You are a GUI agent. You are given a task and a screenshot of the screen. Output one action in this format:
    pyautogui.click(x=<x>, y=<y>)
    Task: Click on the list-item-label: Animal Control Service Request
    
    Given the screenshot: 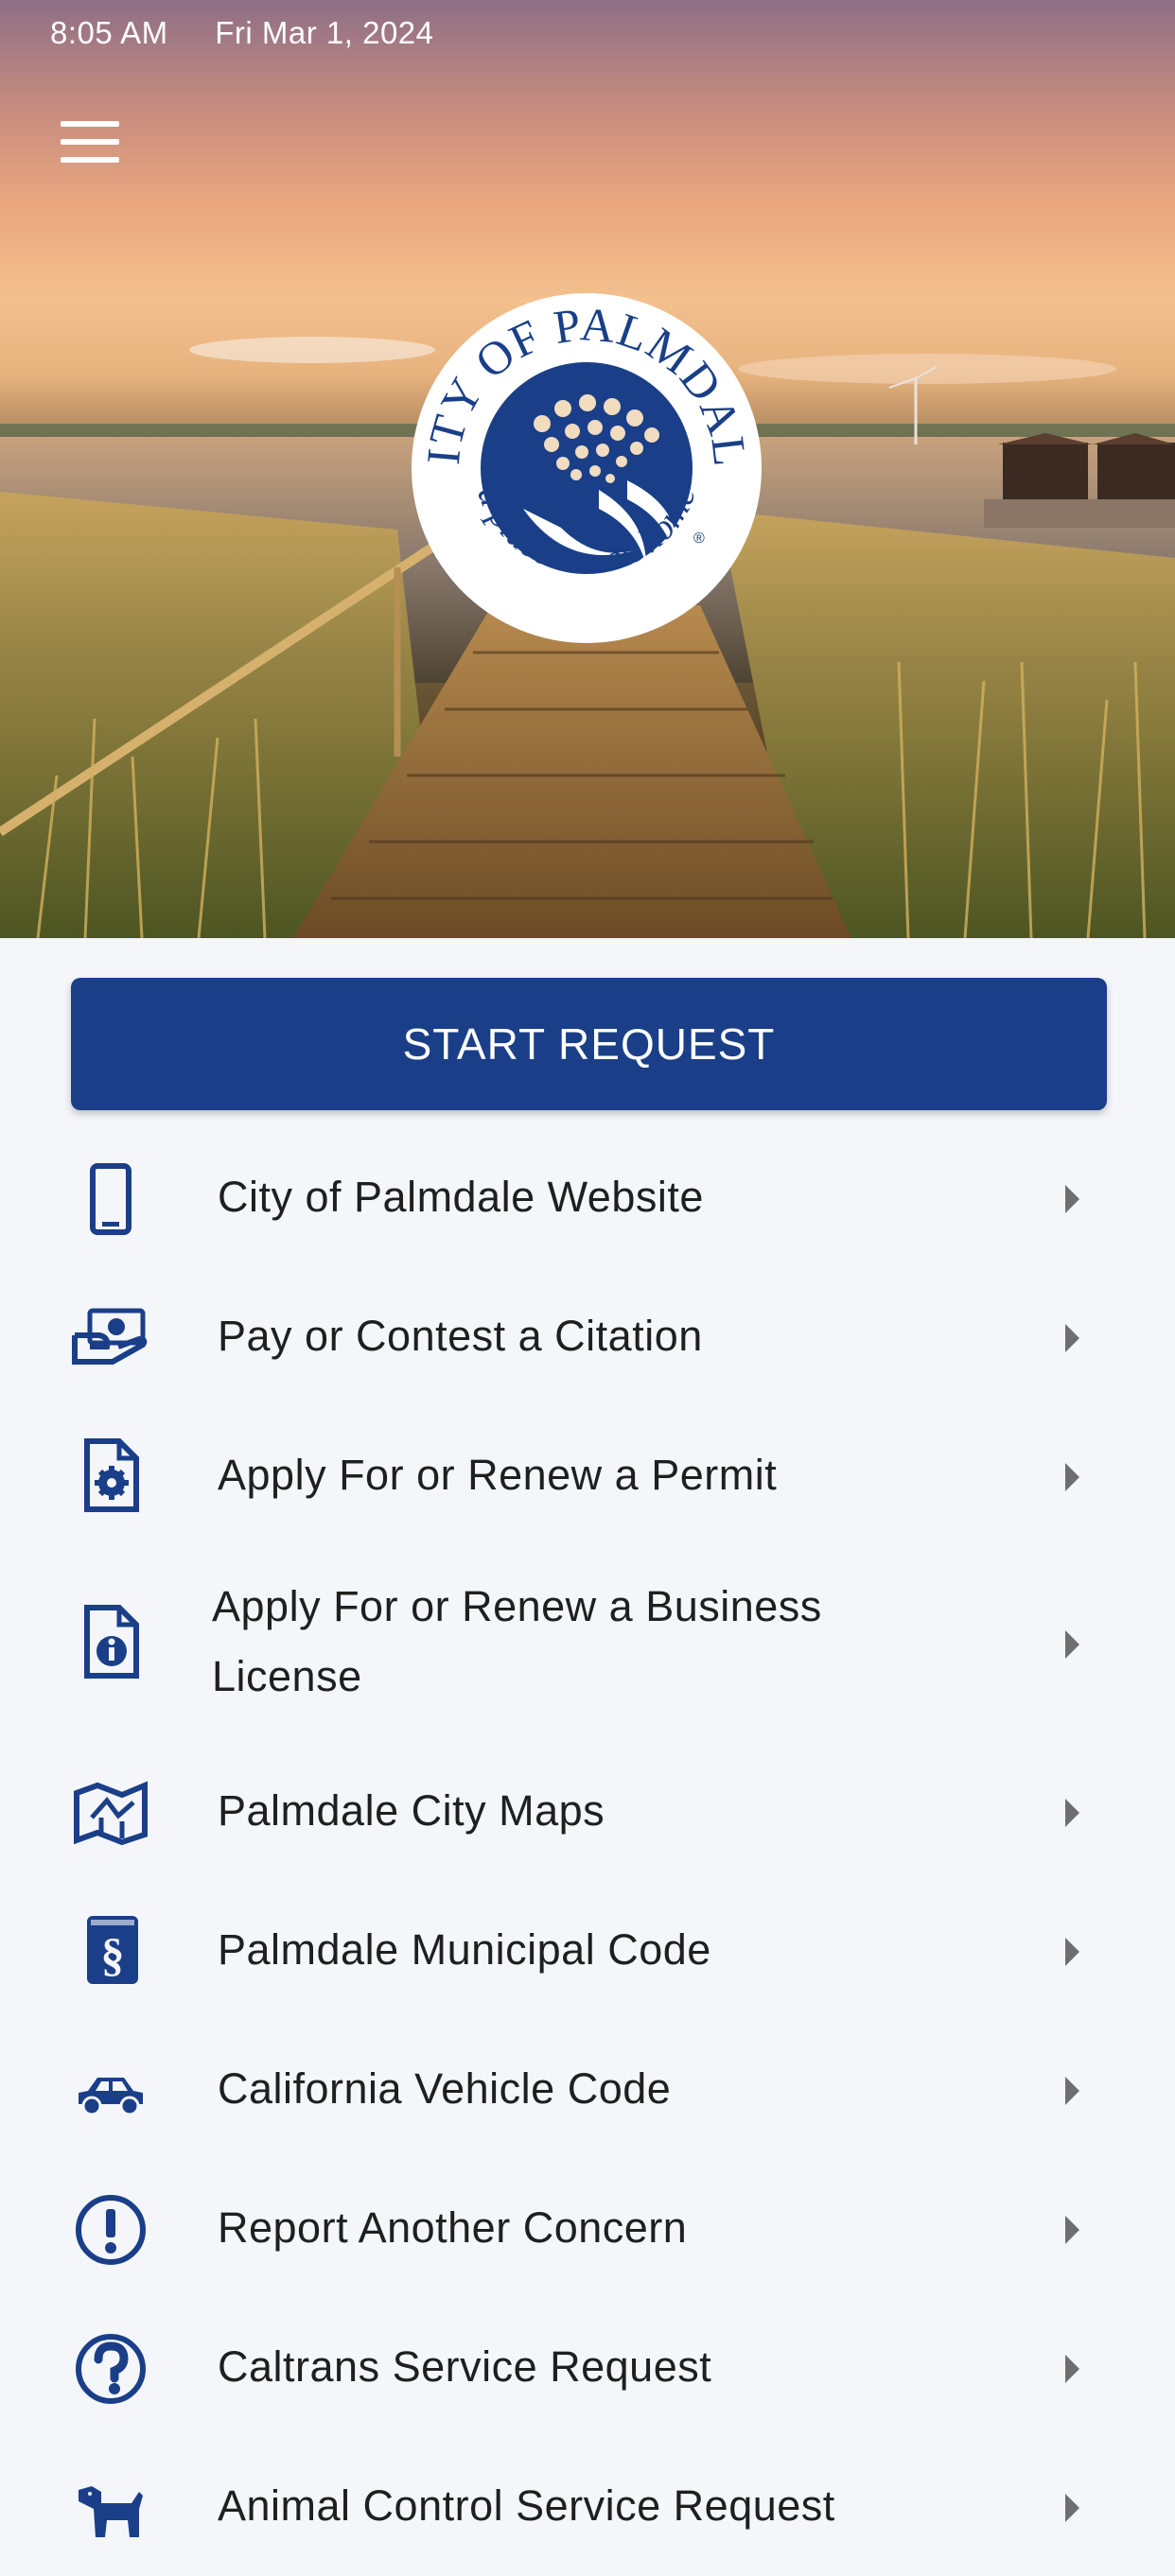 What is the action you would take?
    pyautogui.click(x=526, y=2505)
    